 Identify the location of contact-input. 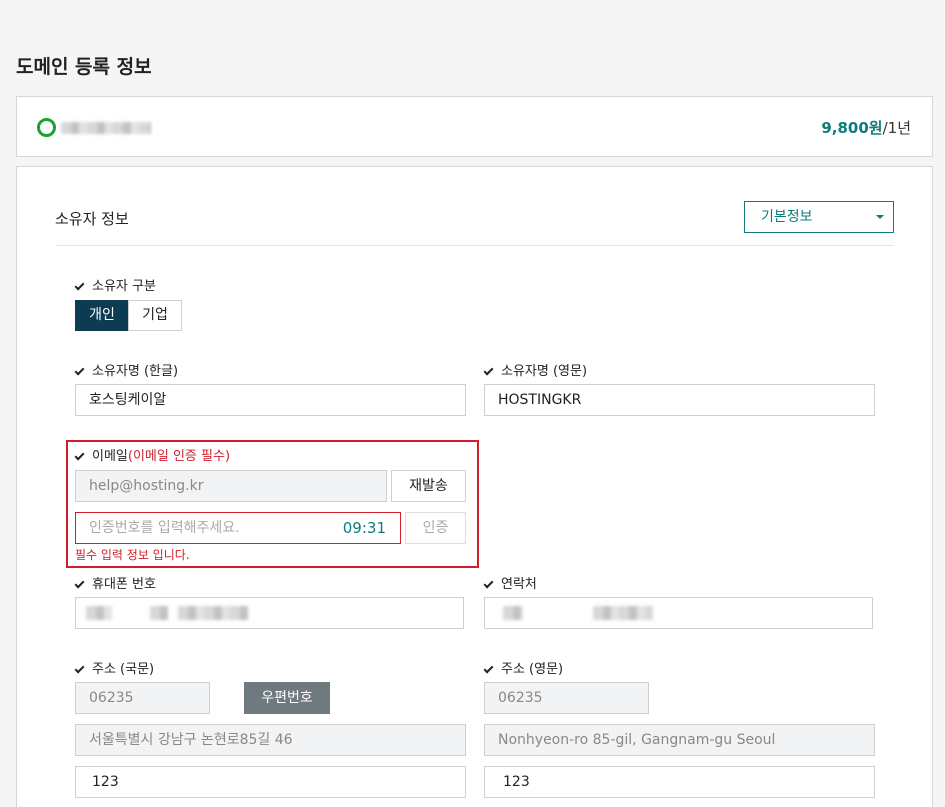
(678, 613).